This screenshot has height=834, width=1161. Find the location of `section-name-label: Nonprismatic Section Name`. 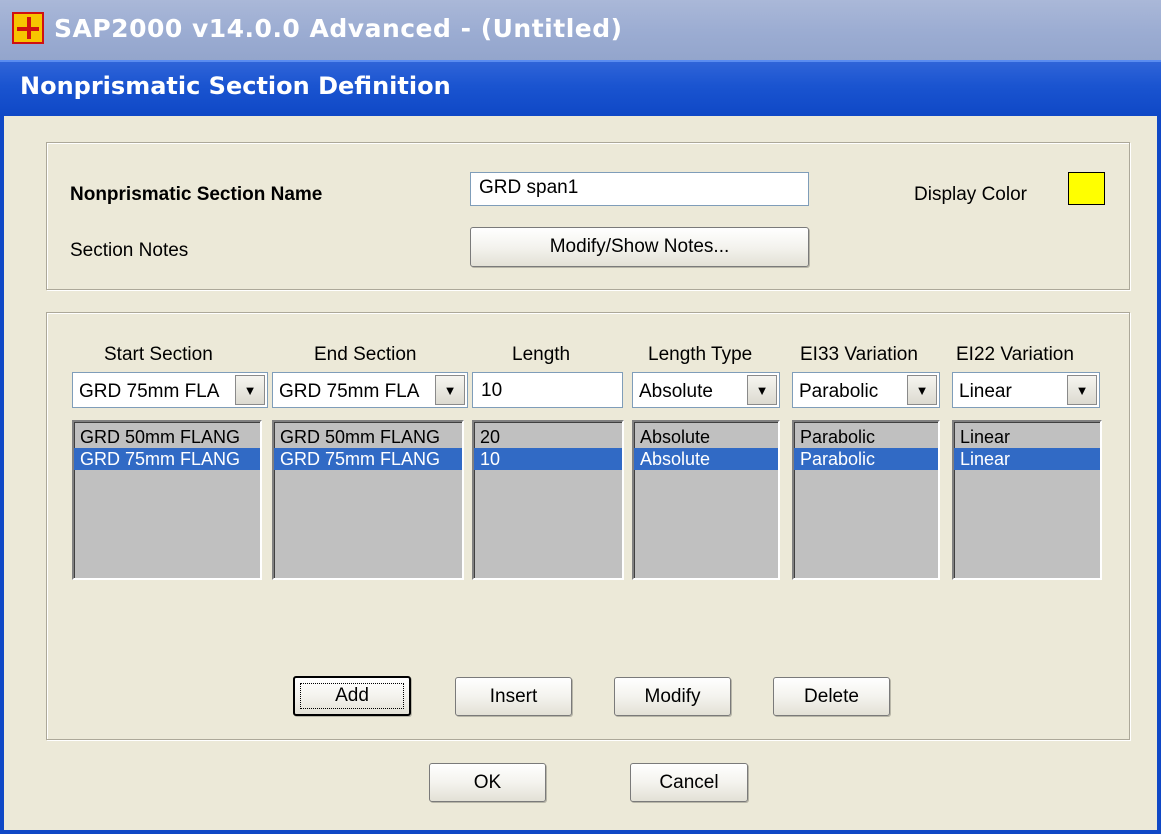

section-name-label: Nonprismatic Section Name is located at coordinates (196, 194).